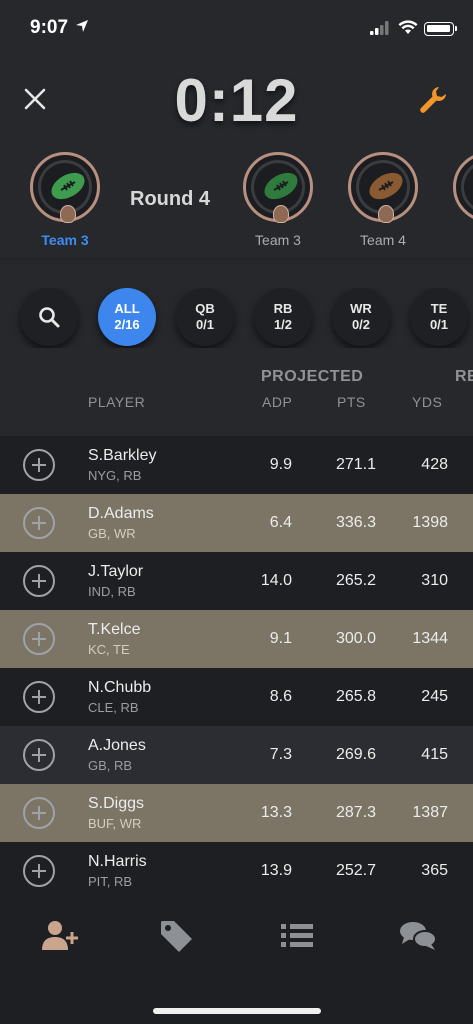 The image size is (473, 1024). I want to click on player-adp: 6.4, so click(280, 522).